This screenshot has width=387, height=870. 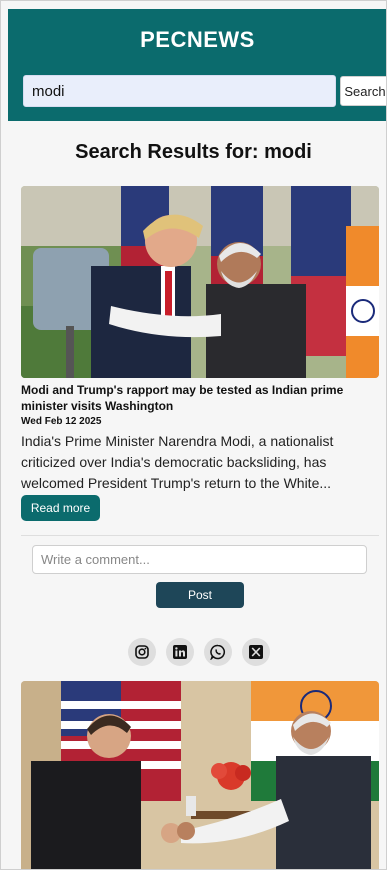 I want to click on whatsapp-icon, so click(x=218, y=652).